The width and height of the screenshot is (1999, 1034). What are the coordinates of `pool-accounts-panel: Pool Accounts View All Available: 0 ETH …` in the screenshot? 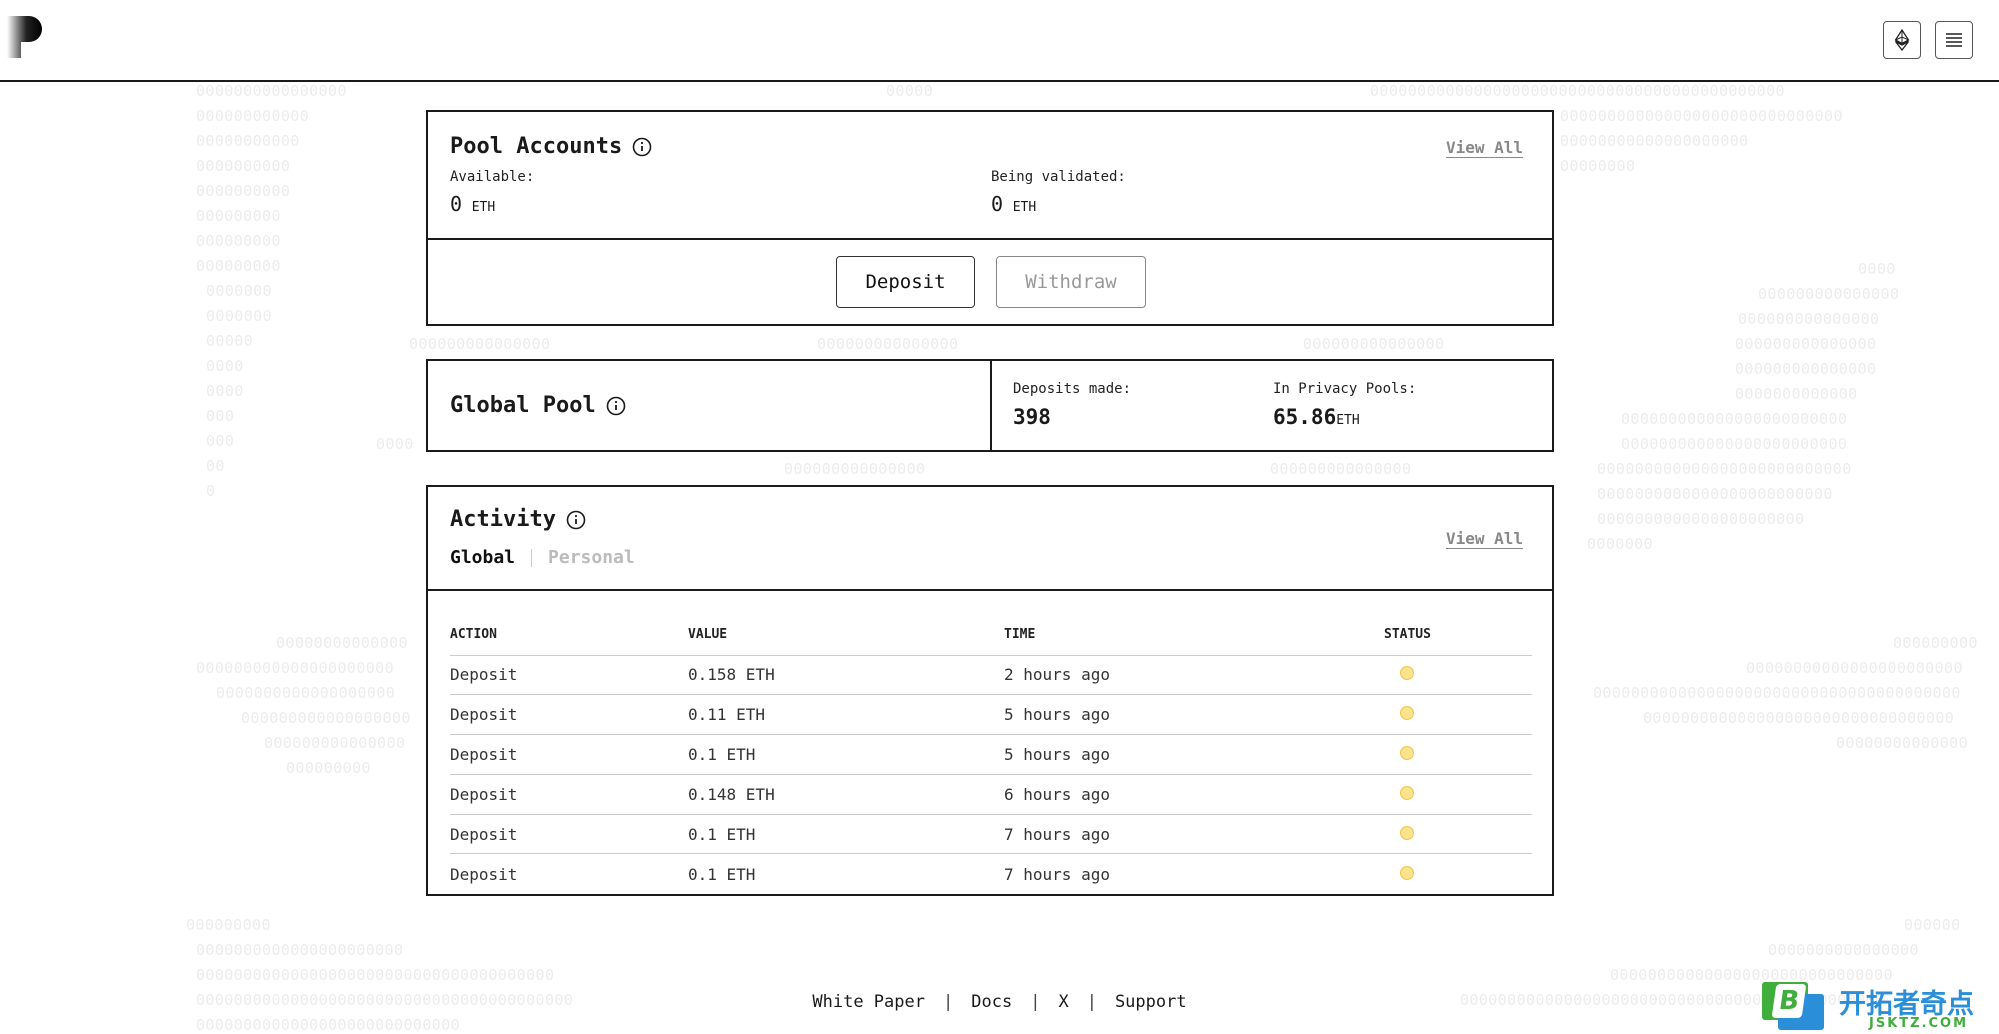 It's located at (990, 218).